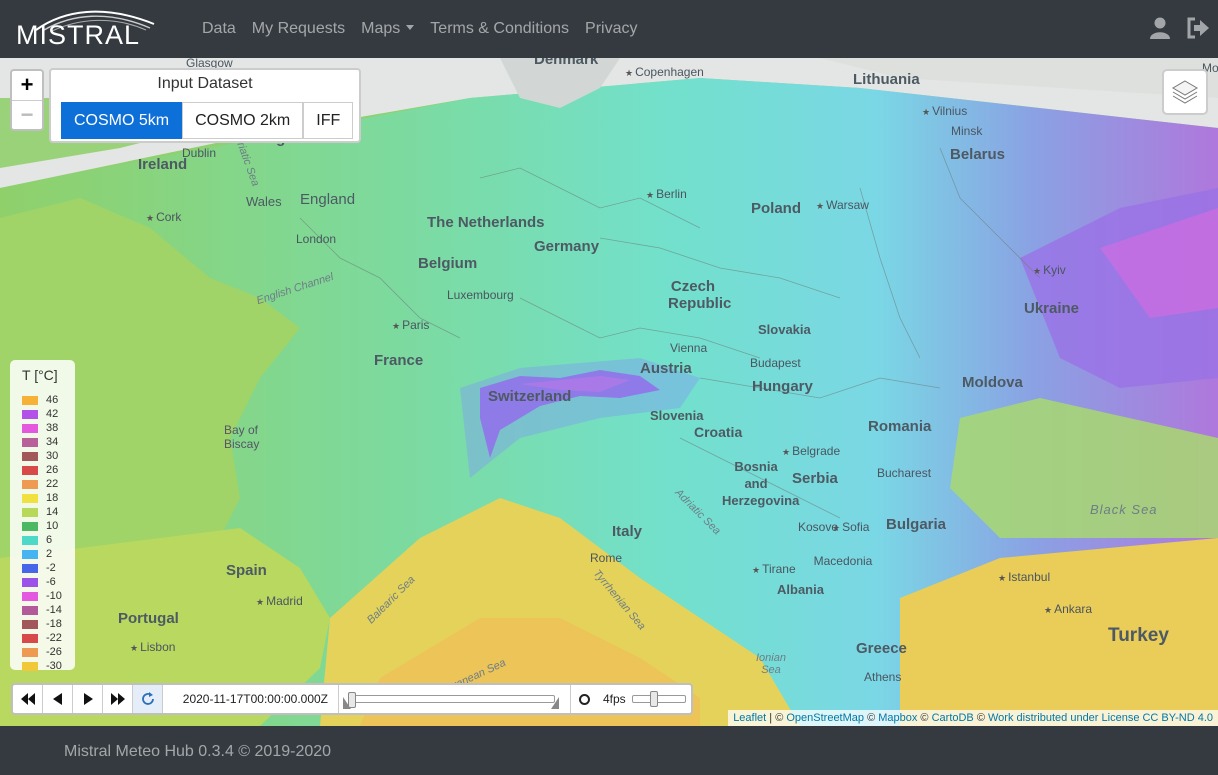 The image size is (1218, 775). What do you see at coordinates (85, 28) in the screenshot?
I see `mistral-logo: MISTRAL` at bounding box center [85, 28].